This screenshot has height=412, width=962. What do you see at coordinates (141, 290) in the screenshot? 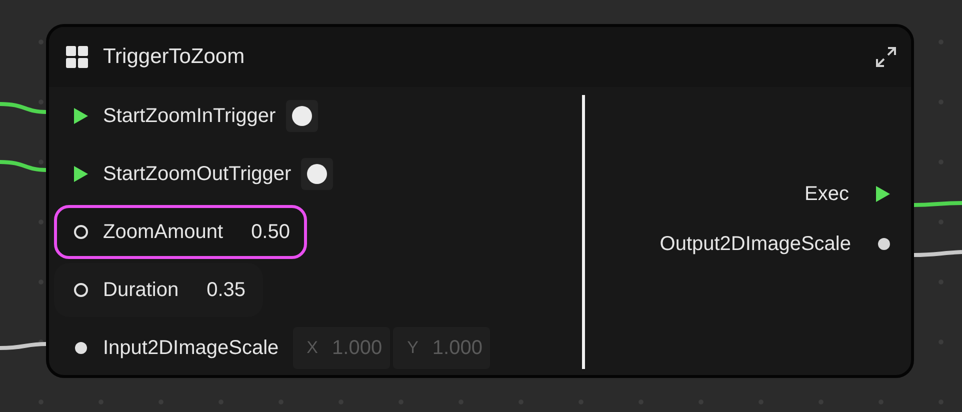
I see `pin-label: Duration` at bounding box center [141, 290].